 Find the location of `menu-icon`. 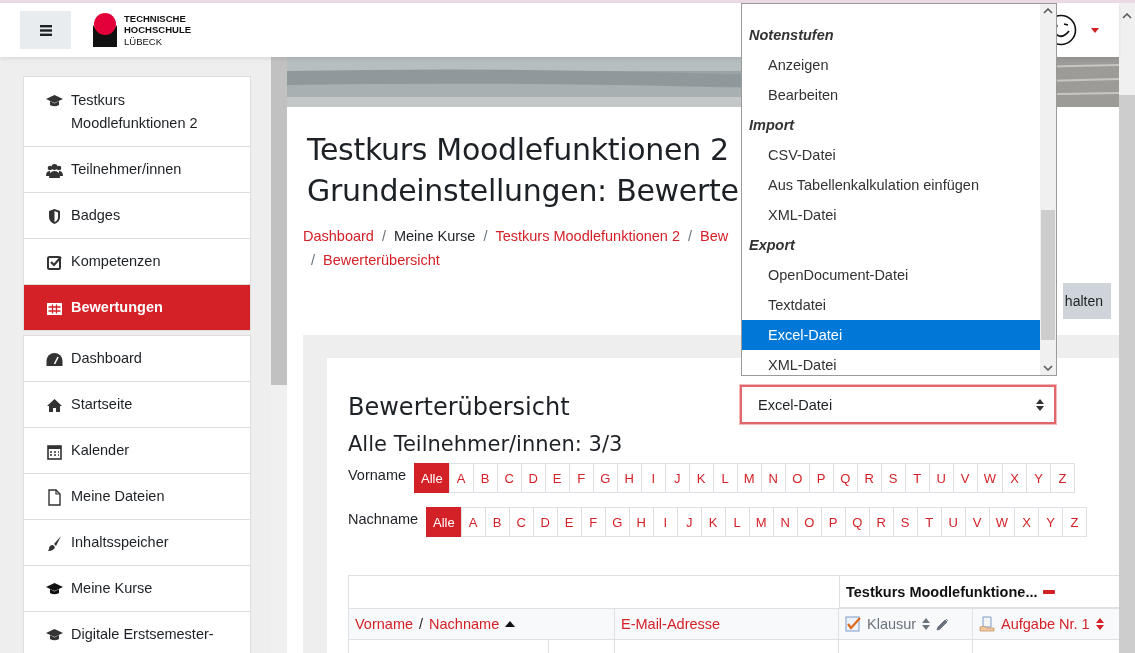

menu-icon is located at coordinates (45, 30).